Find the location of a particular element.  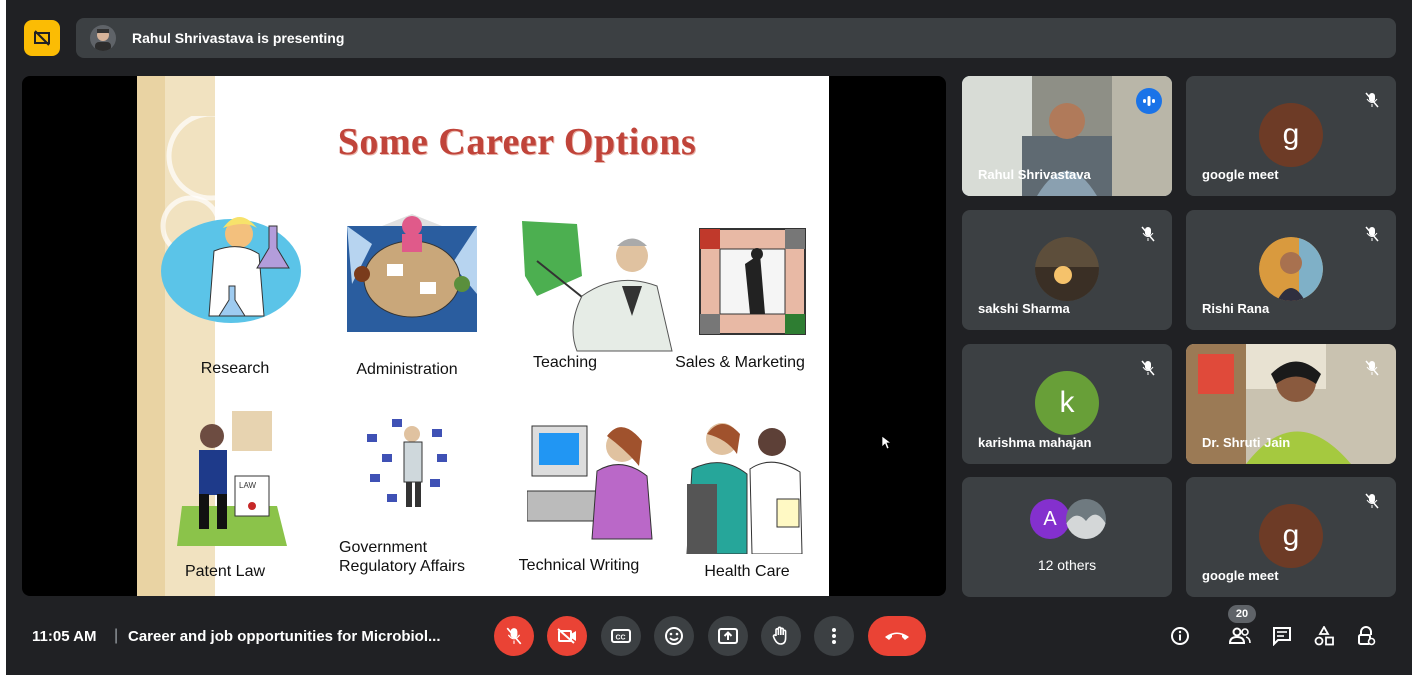

people-icon is located at coordinates (1239, 635).